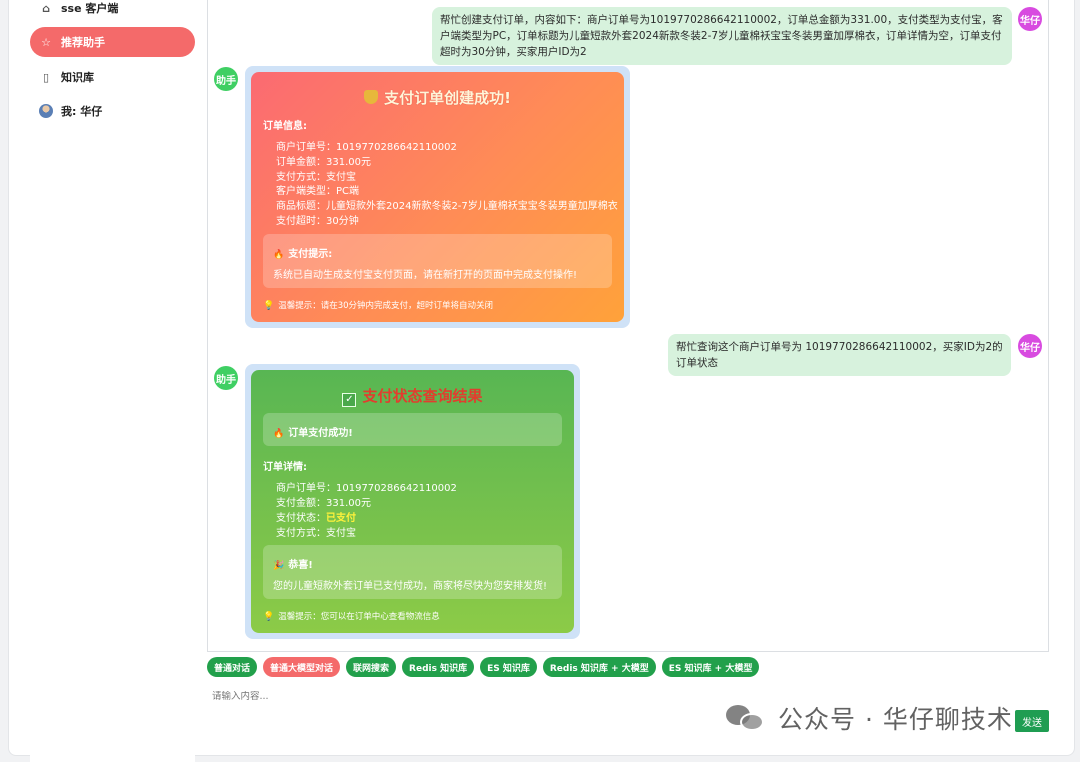  What do you see at coordinates (112, 42) in the screenshot?
I see `sidebar-item-recommend-assistant: ☆ 推荐助手` at bounding box center [112, 42].